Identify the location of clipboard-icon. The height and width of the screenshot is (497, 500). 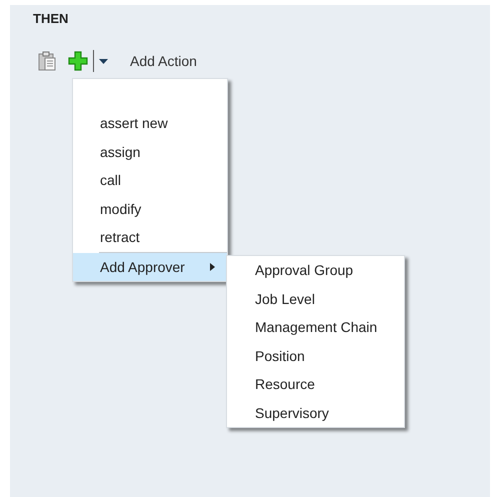
(47, 61).